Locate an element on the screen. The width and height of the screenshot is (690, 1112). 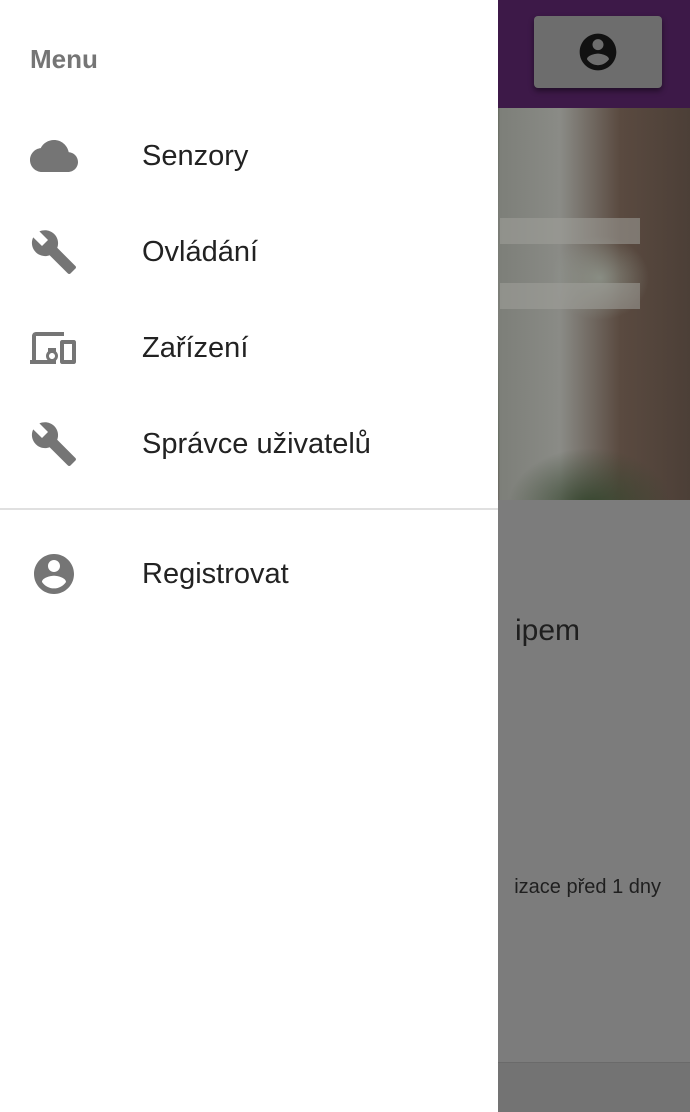
drawer-divider is located at coordinates (249, 509).